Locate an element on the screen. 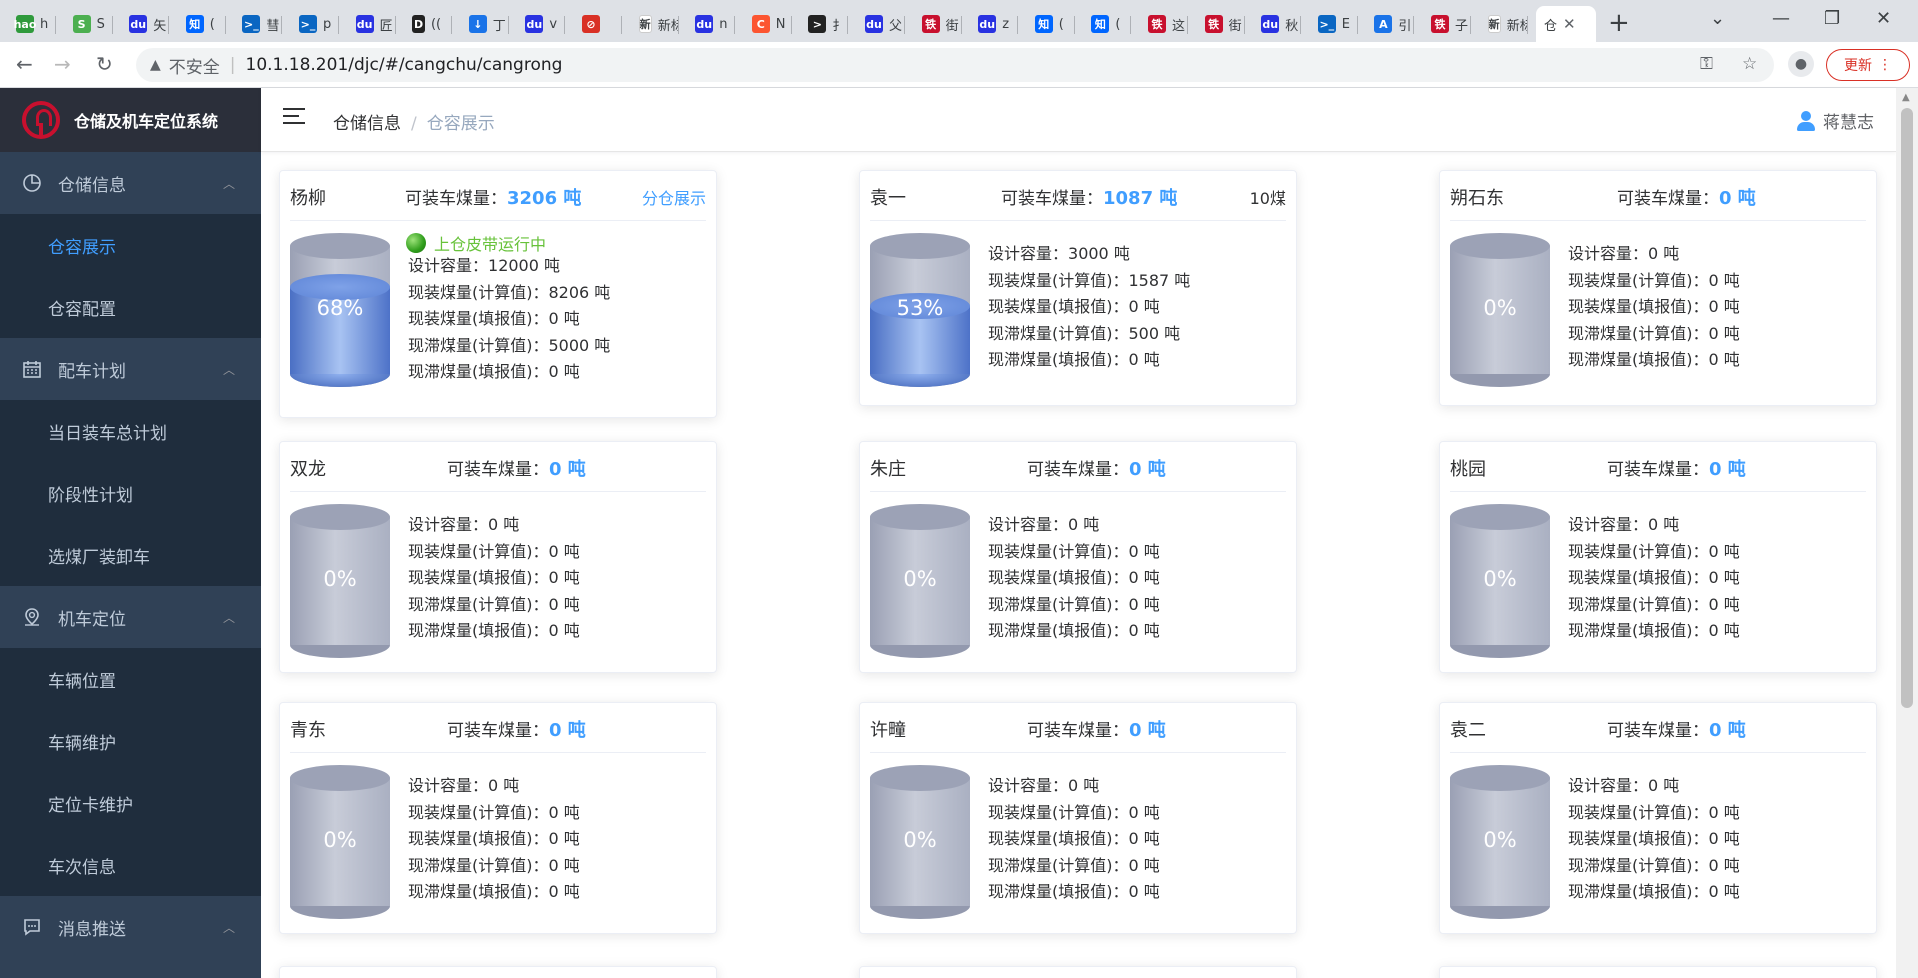  maximize-icon: ❐ is located at coordinates (1832, 18).